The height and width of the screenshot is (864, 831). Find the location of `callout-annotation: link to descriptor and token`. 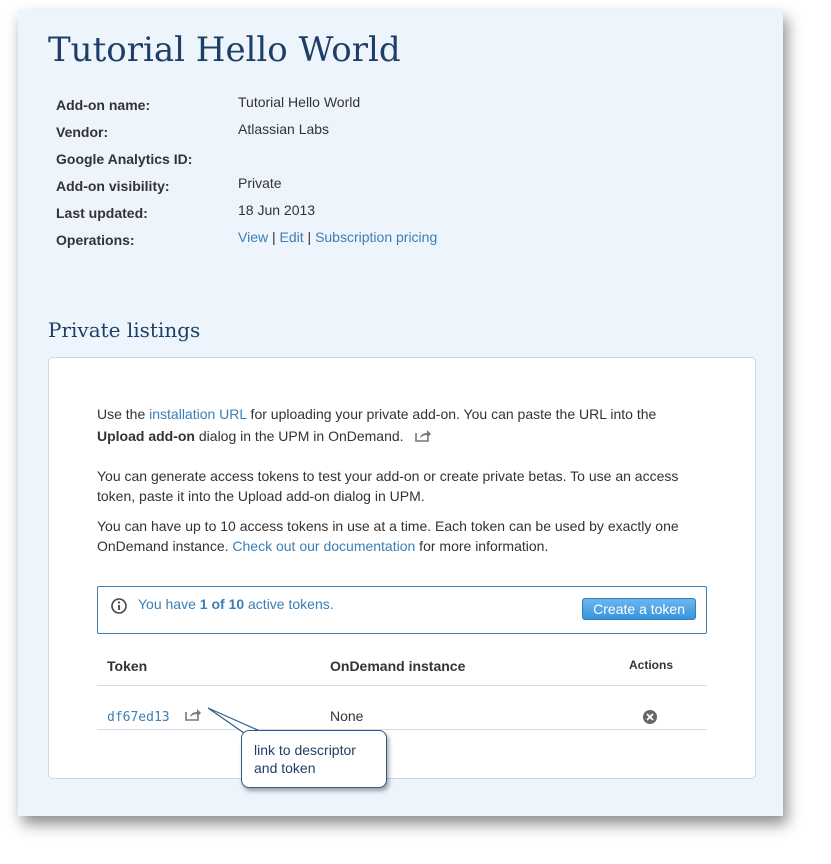

callout-annotation: link to descriptor and token is located at coordinates (314, 759).